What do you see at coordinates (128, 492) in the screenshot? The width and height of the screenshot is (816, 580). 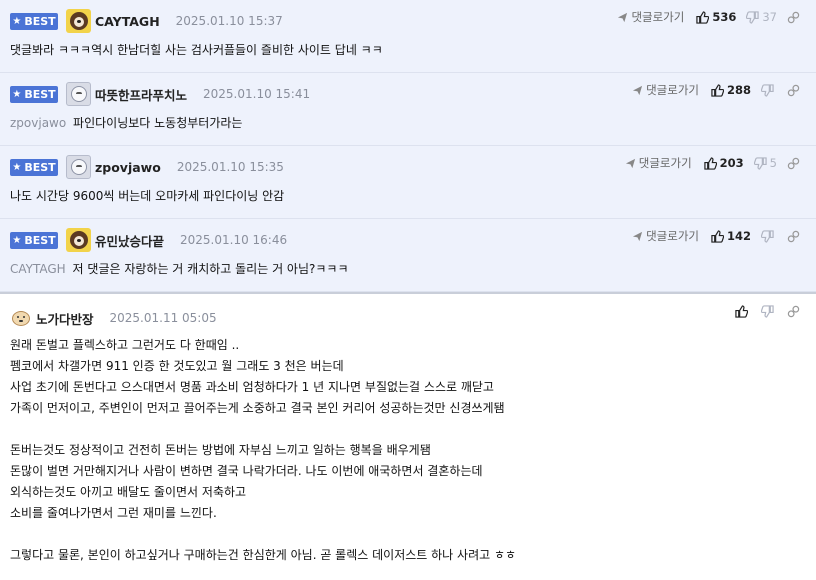 I see `comment-line: 외식하는것도 아끼고 배달도 줄이면서 저축하고` at bounding box center [128, 492].